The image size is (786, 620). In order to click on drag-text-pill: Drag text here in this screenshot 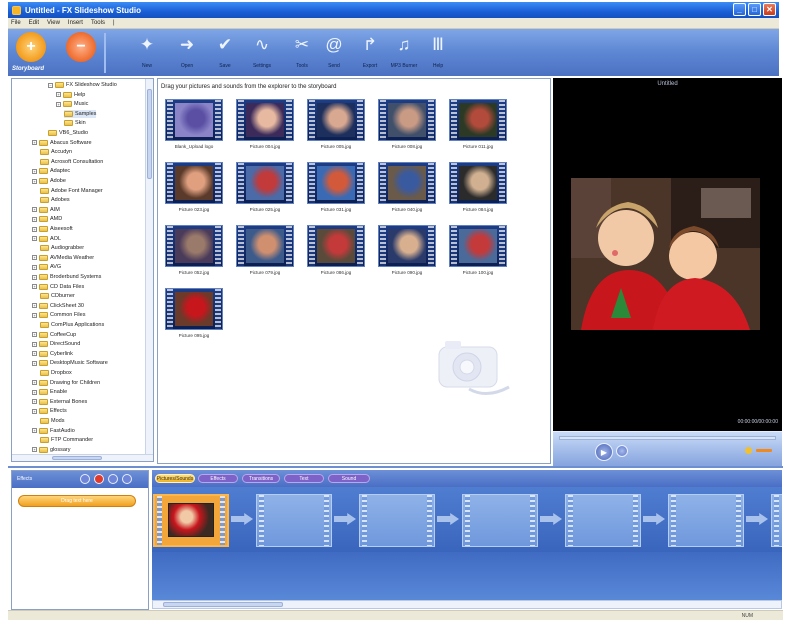, I will do `click(77, 501)`.